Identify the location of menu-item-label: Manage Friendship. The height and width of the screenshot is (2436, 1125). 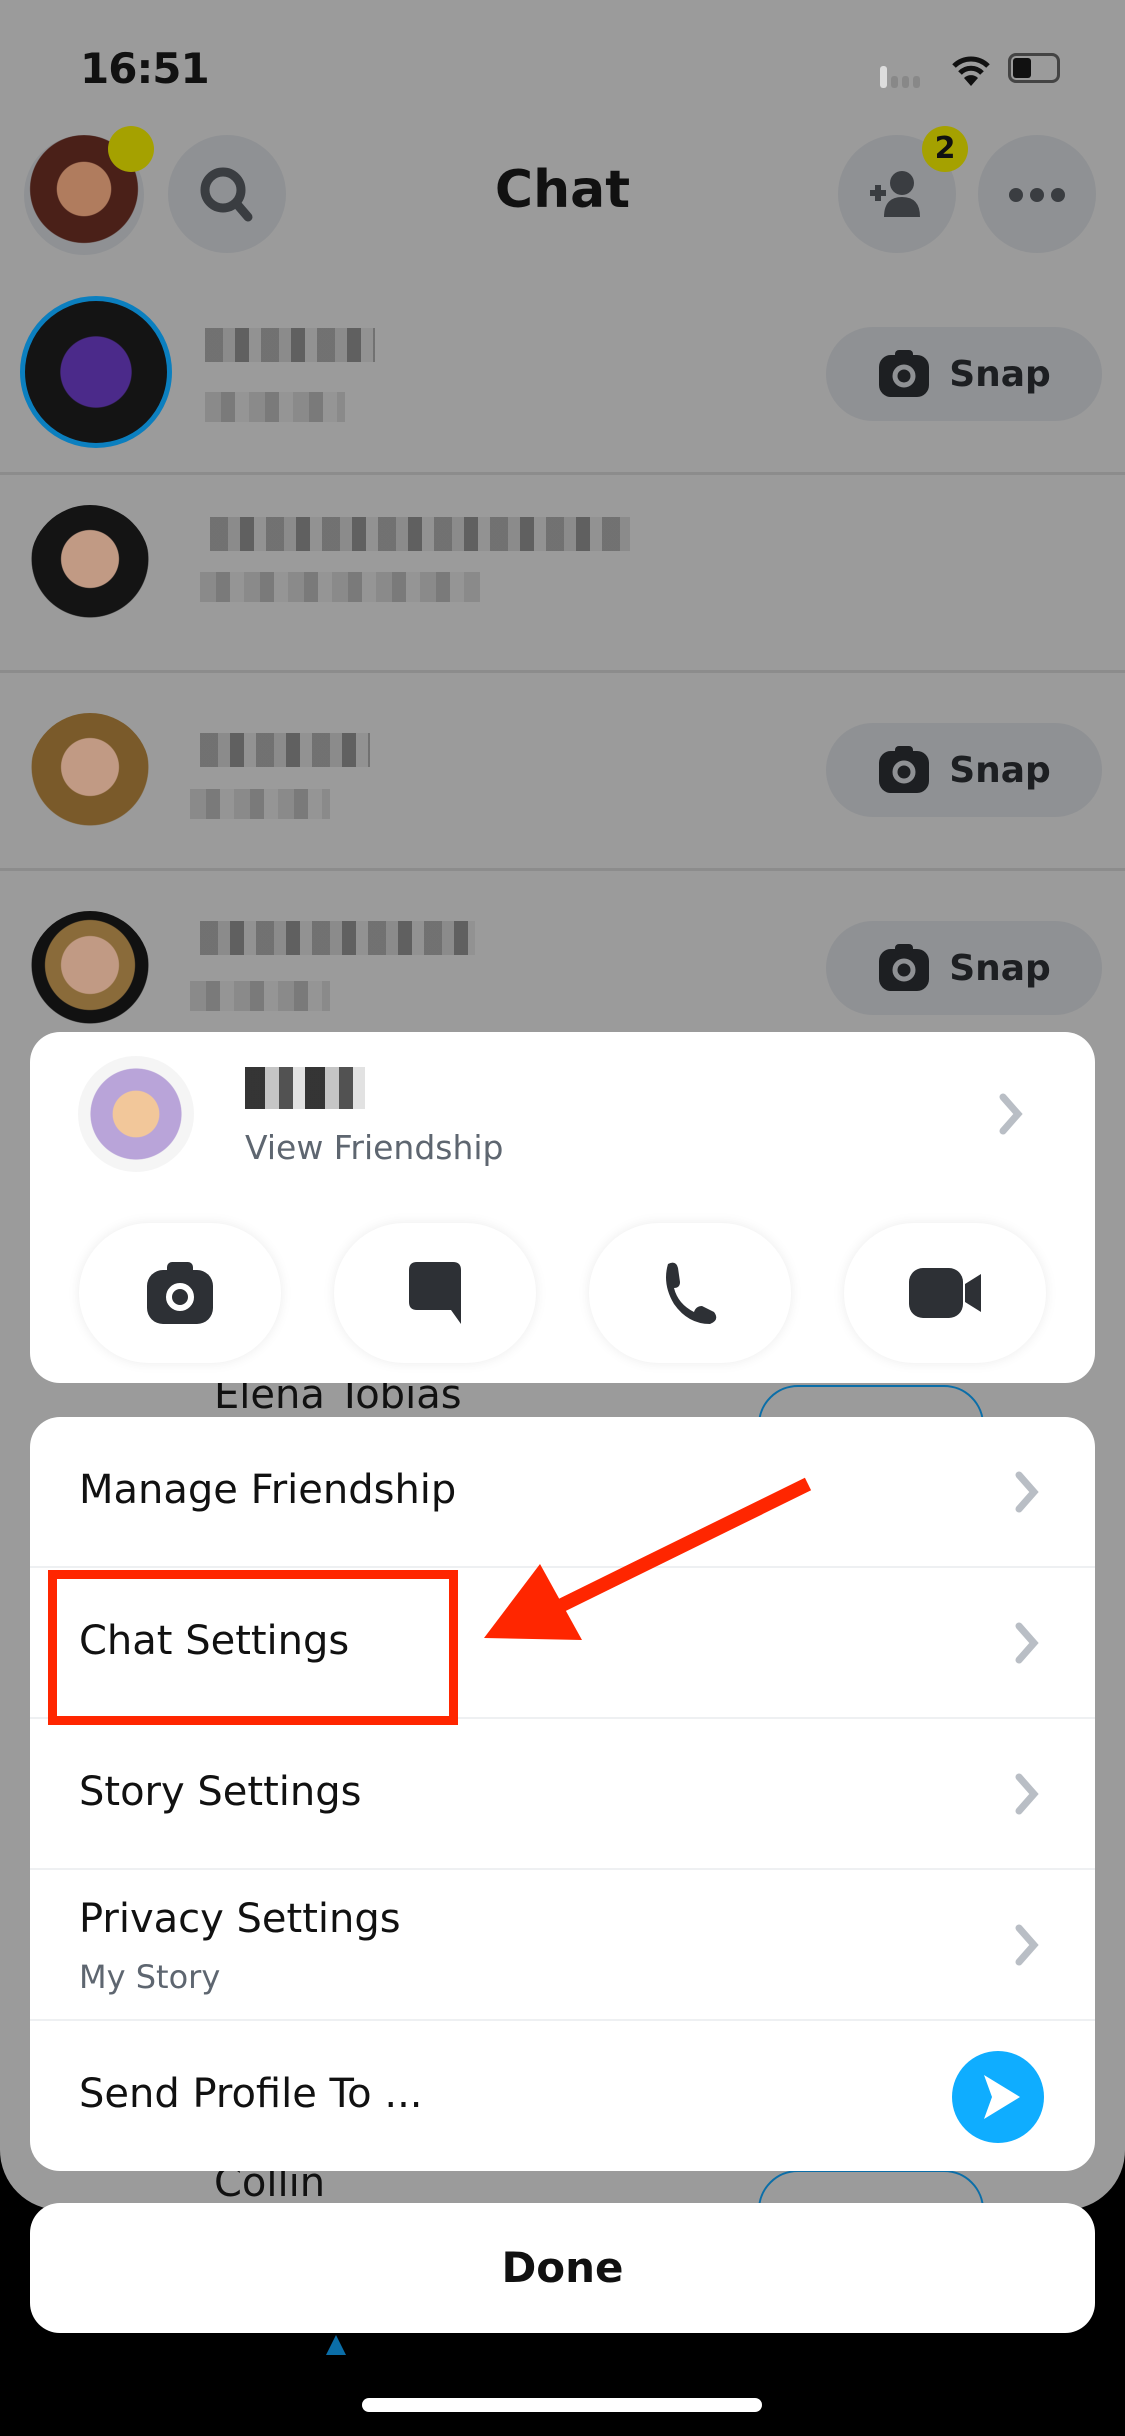
(268, 1490).